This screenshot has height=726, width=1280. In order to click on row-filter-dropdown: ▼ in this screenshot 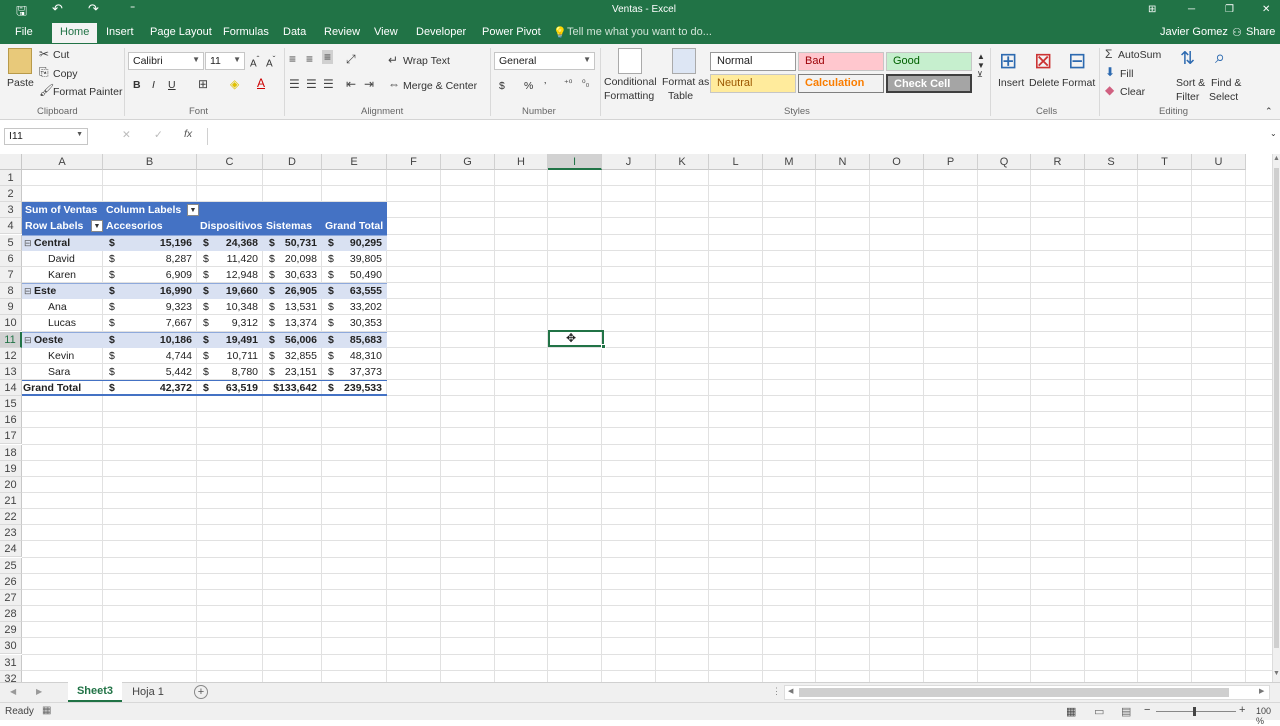, I will do `click(97, 226)`.